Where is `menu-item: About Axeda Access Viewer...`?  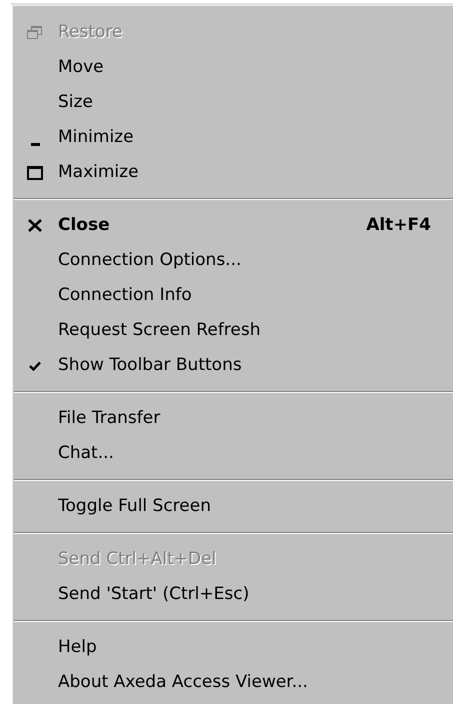 menu-item: About Axeda Access Viewer... is located at coordinates (183, 683).